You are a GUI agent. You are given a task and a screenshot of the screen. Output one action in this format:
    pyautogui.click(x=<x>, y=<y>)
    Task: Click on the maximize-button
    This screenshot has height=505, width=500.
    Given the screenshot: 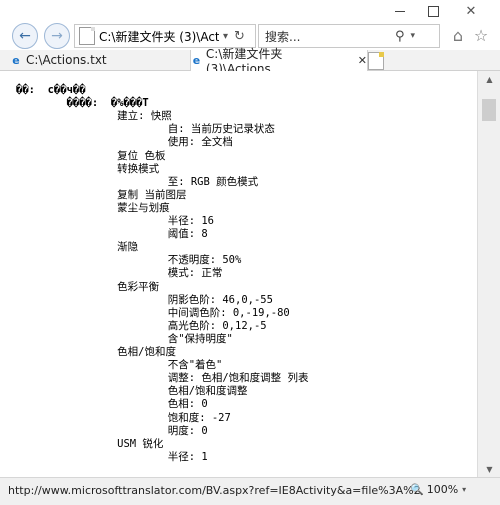 What is the action you would take?
    pyautogui.click(x=433, y=11)
    